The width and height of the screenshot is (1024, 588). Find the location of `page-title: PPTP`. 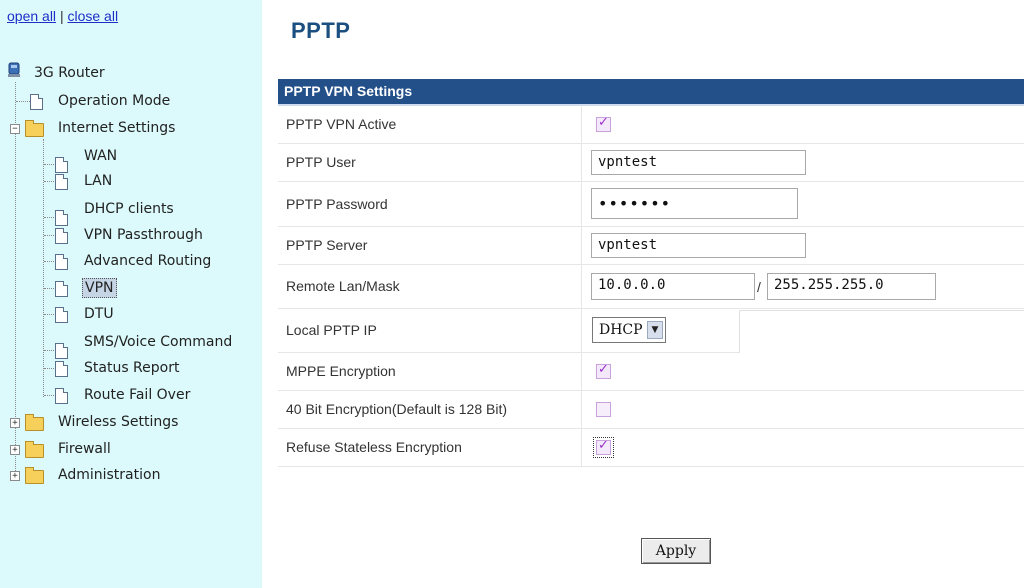

page-title: PPTP is located at coordinates (321, 30).